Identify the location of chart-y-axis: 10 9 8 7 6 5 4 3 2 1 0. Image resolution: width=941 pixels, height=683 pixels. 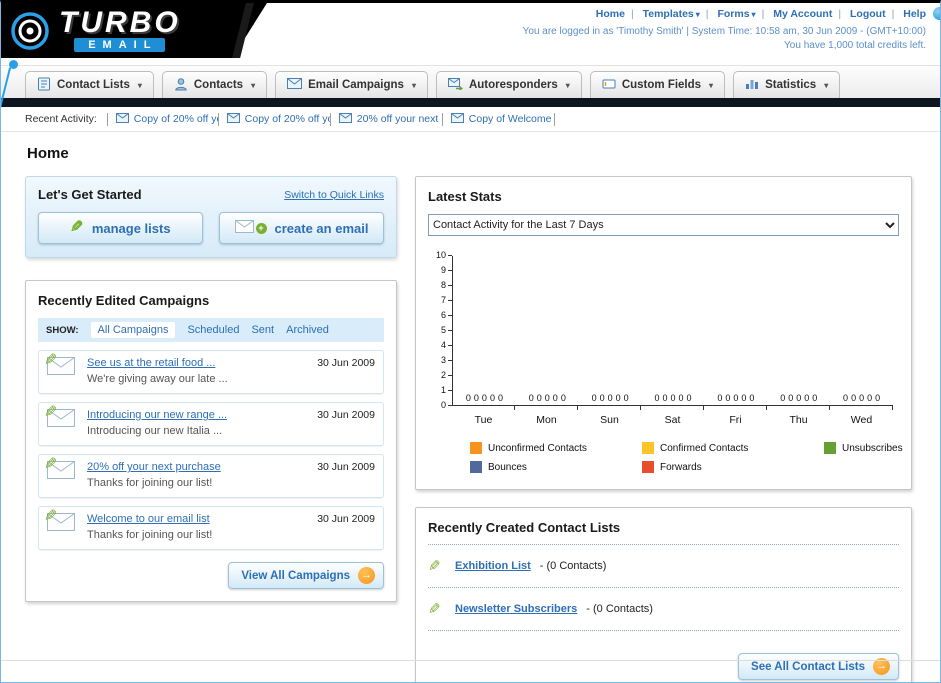
(441, 330).